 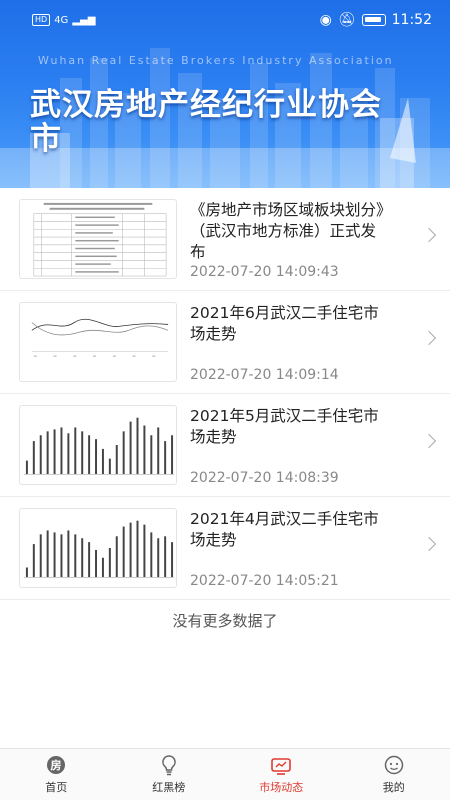 I want to click on nav-item-home: 房 首页, so click(x=56, y=774).